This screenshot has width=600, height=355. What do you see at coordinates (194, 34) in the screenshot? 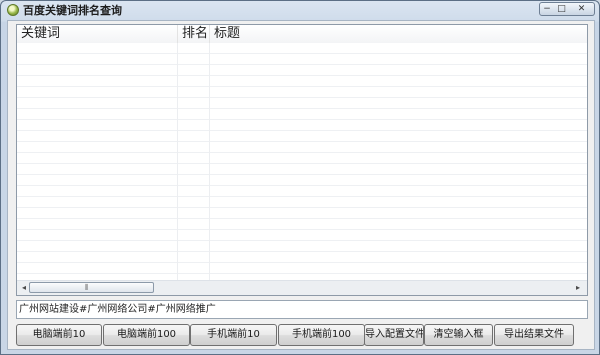
I see `column-header-rank: 排名` at bounding box center [194, 34].